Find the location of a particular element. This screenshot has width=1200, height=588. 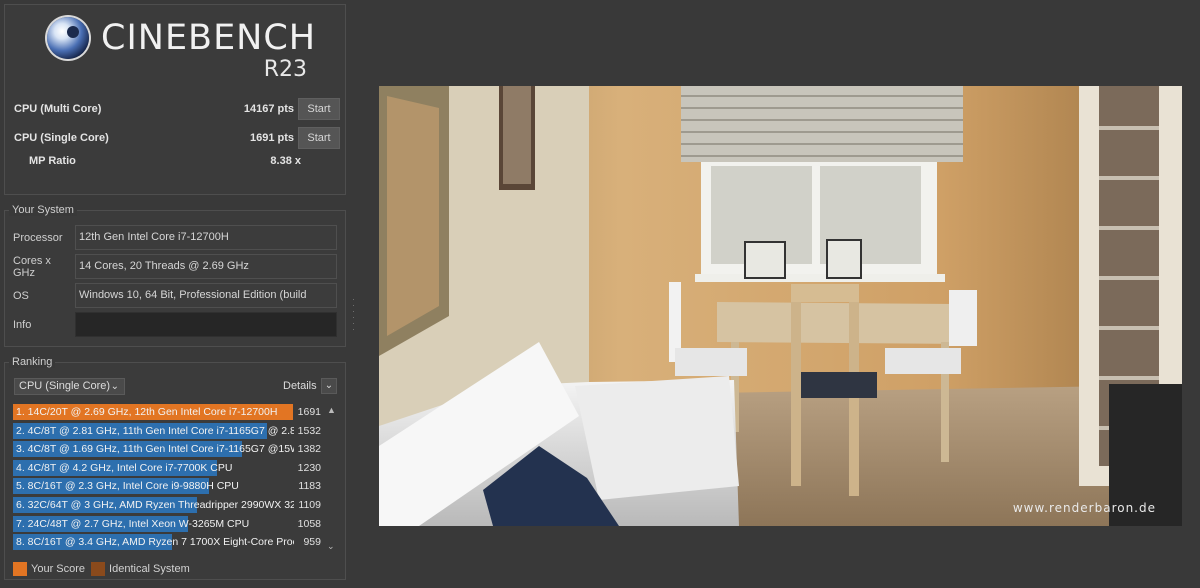

details-dropdown-button: ⌄ is located at coordinates (329, 386).